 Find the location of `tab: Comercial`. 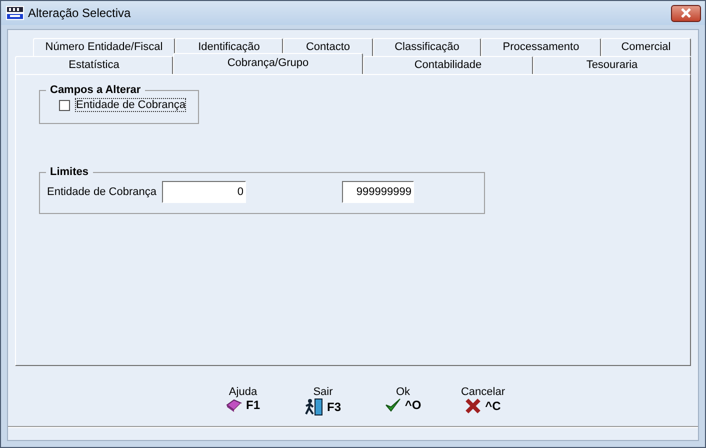

tab: Comercial is located at coordinates (646, 47).